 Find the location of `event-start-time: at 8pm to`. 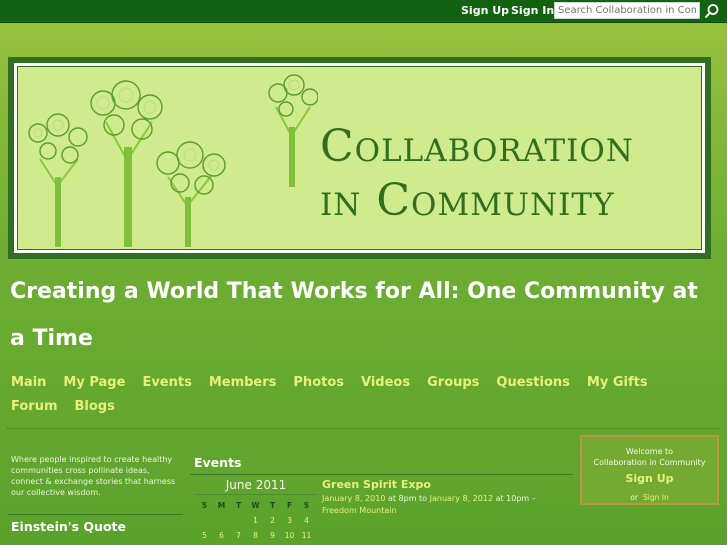

event-start-time: at 8pm to is located at coordinates (407, 498).